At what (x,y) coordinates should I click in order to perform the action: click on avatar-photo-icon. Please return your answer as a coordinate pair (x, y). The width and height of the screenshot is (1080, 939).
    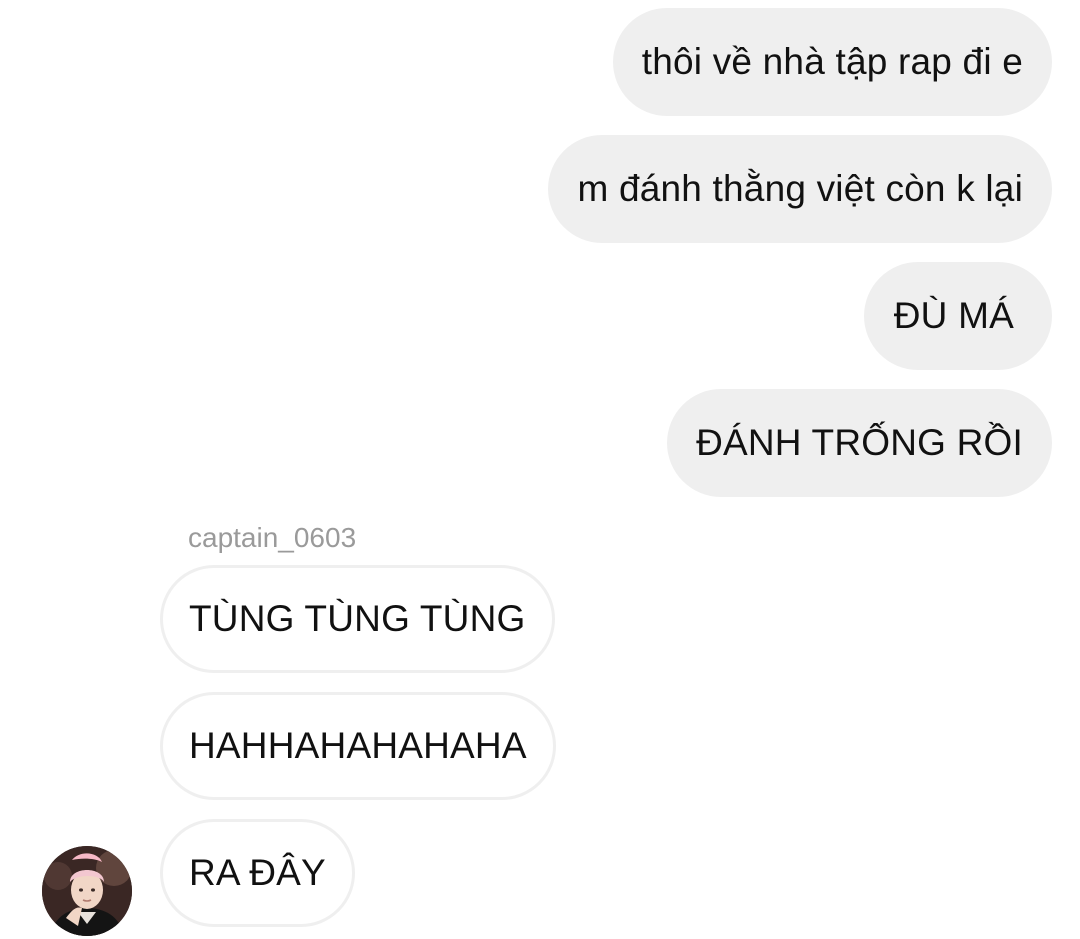
    Looking at the image, I should click on (87, 891).